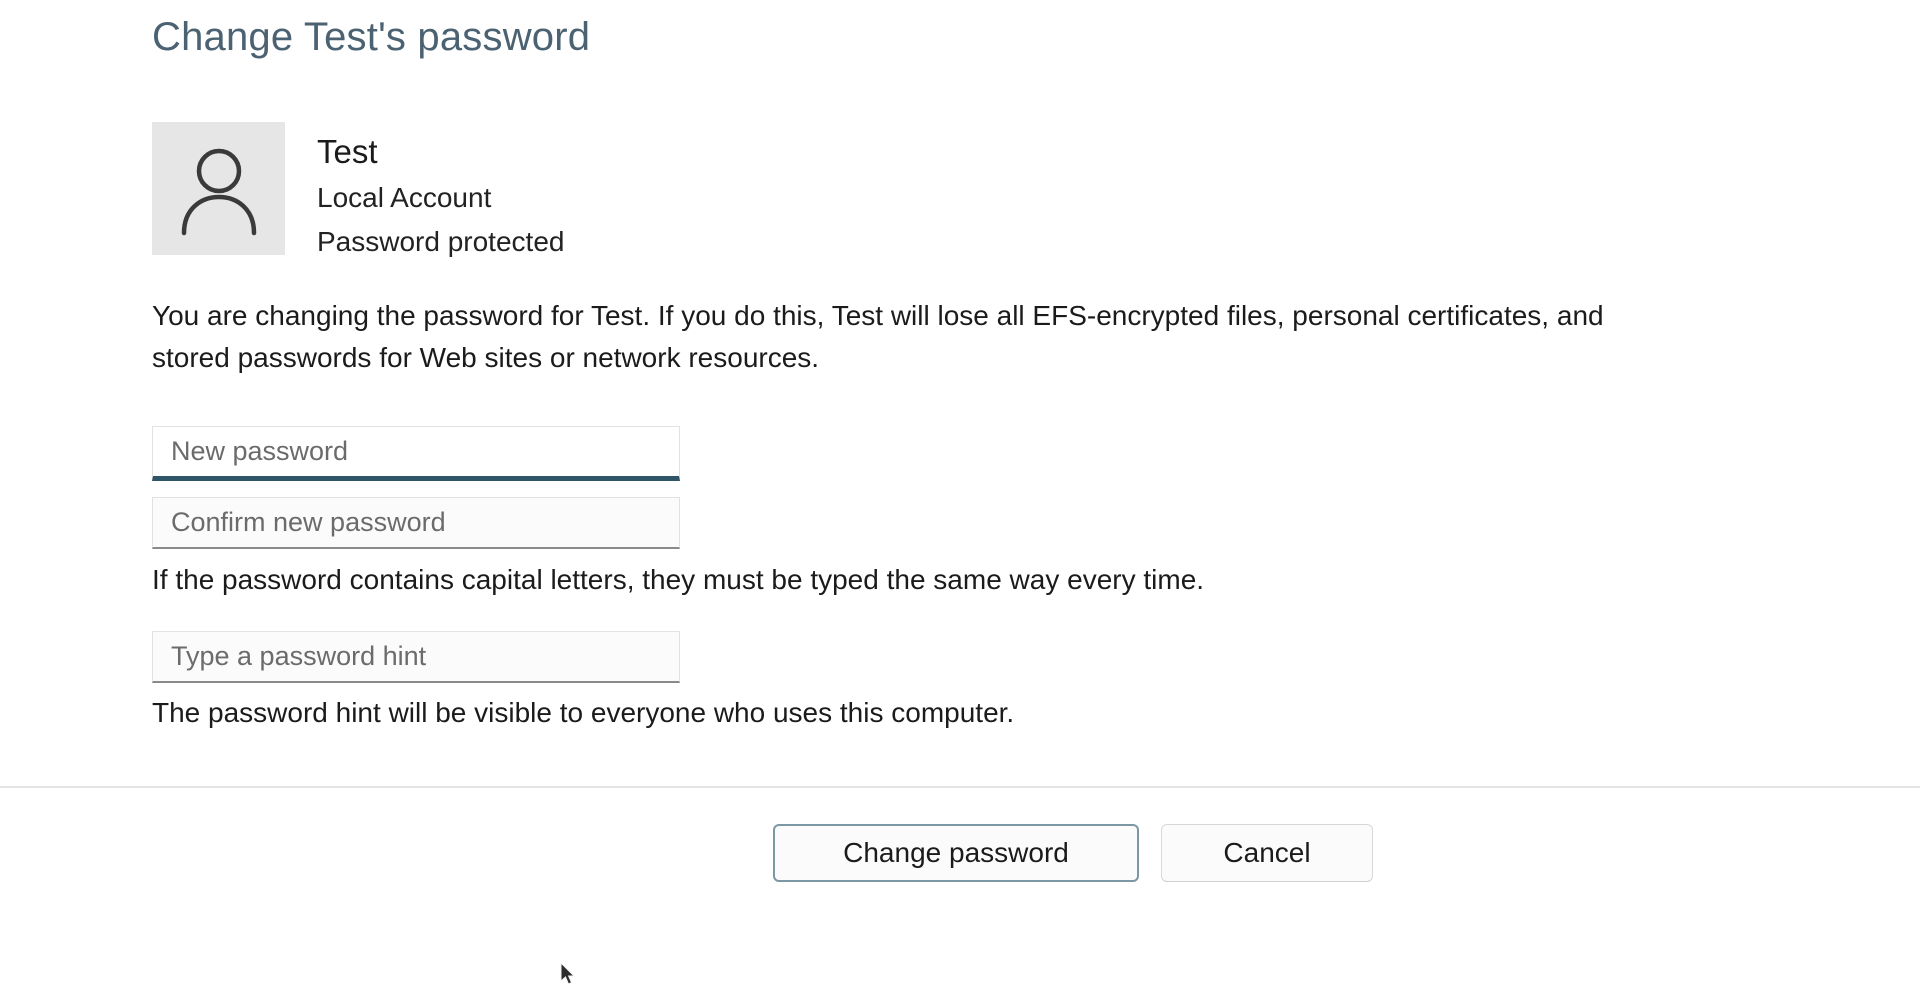 Image resolution: width=1920 pixels, height=993 pixels. I want to click on person-icon, so click(219, 189).